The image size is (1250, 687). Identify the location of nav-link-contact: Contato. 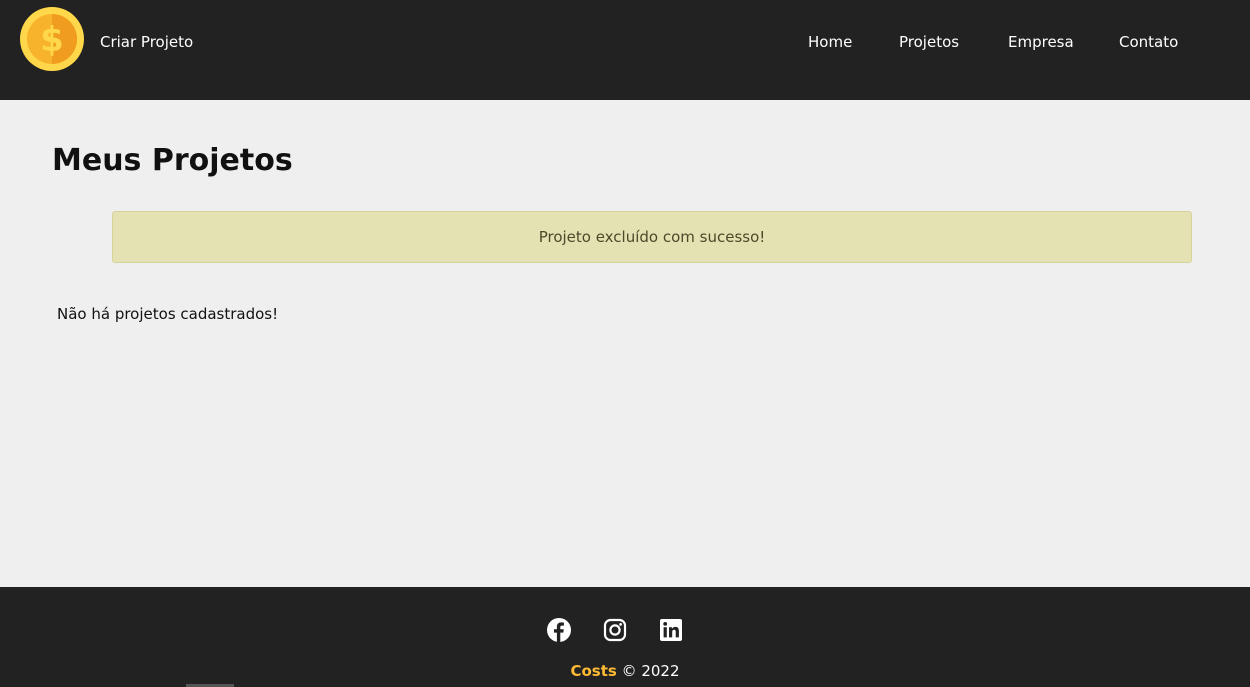
(1148, 42).